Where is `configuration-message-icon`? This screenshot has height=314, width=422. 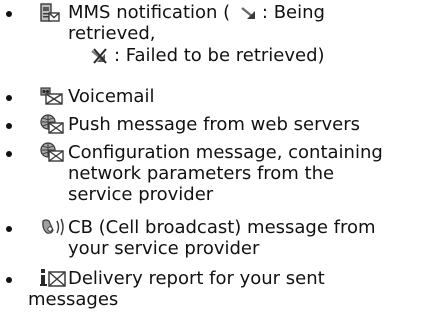
configuration-message-icon is located at coordinates (52, 154).